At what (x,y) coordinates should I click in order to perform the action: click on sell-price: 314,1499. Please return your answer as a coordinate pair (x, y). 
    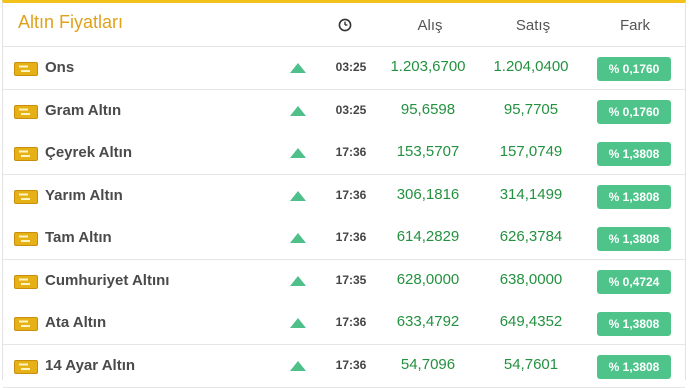
    Looking at the image, I should click on (531, 194).